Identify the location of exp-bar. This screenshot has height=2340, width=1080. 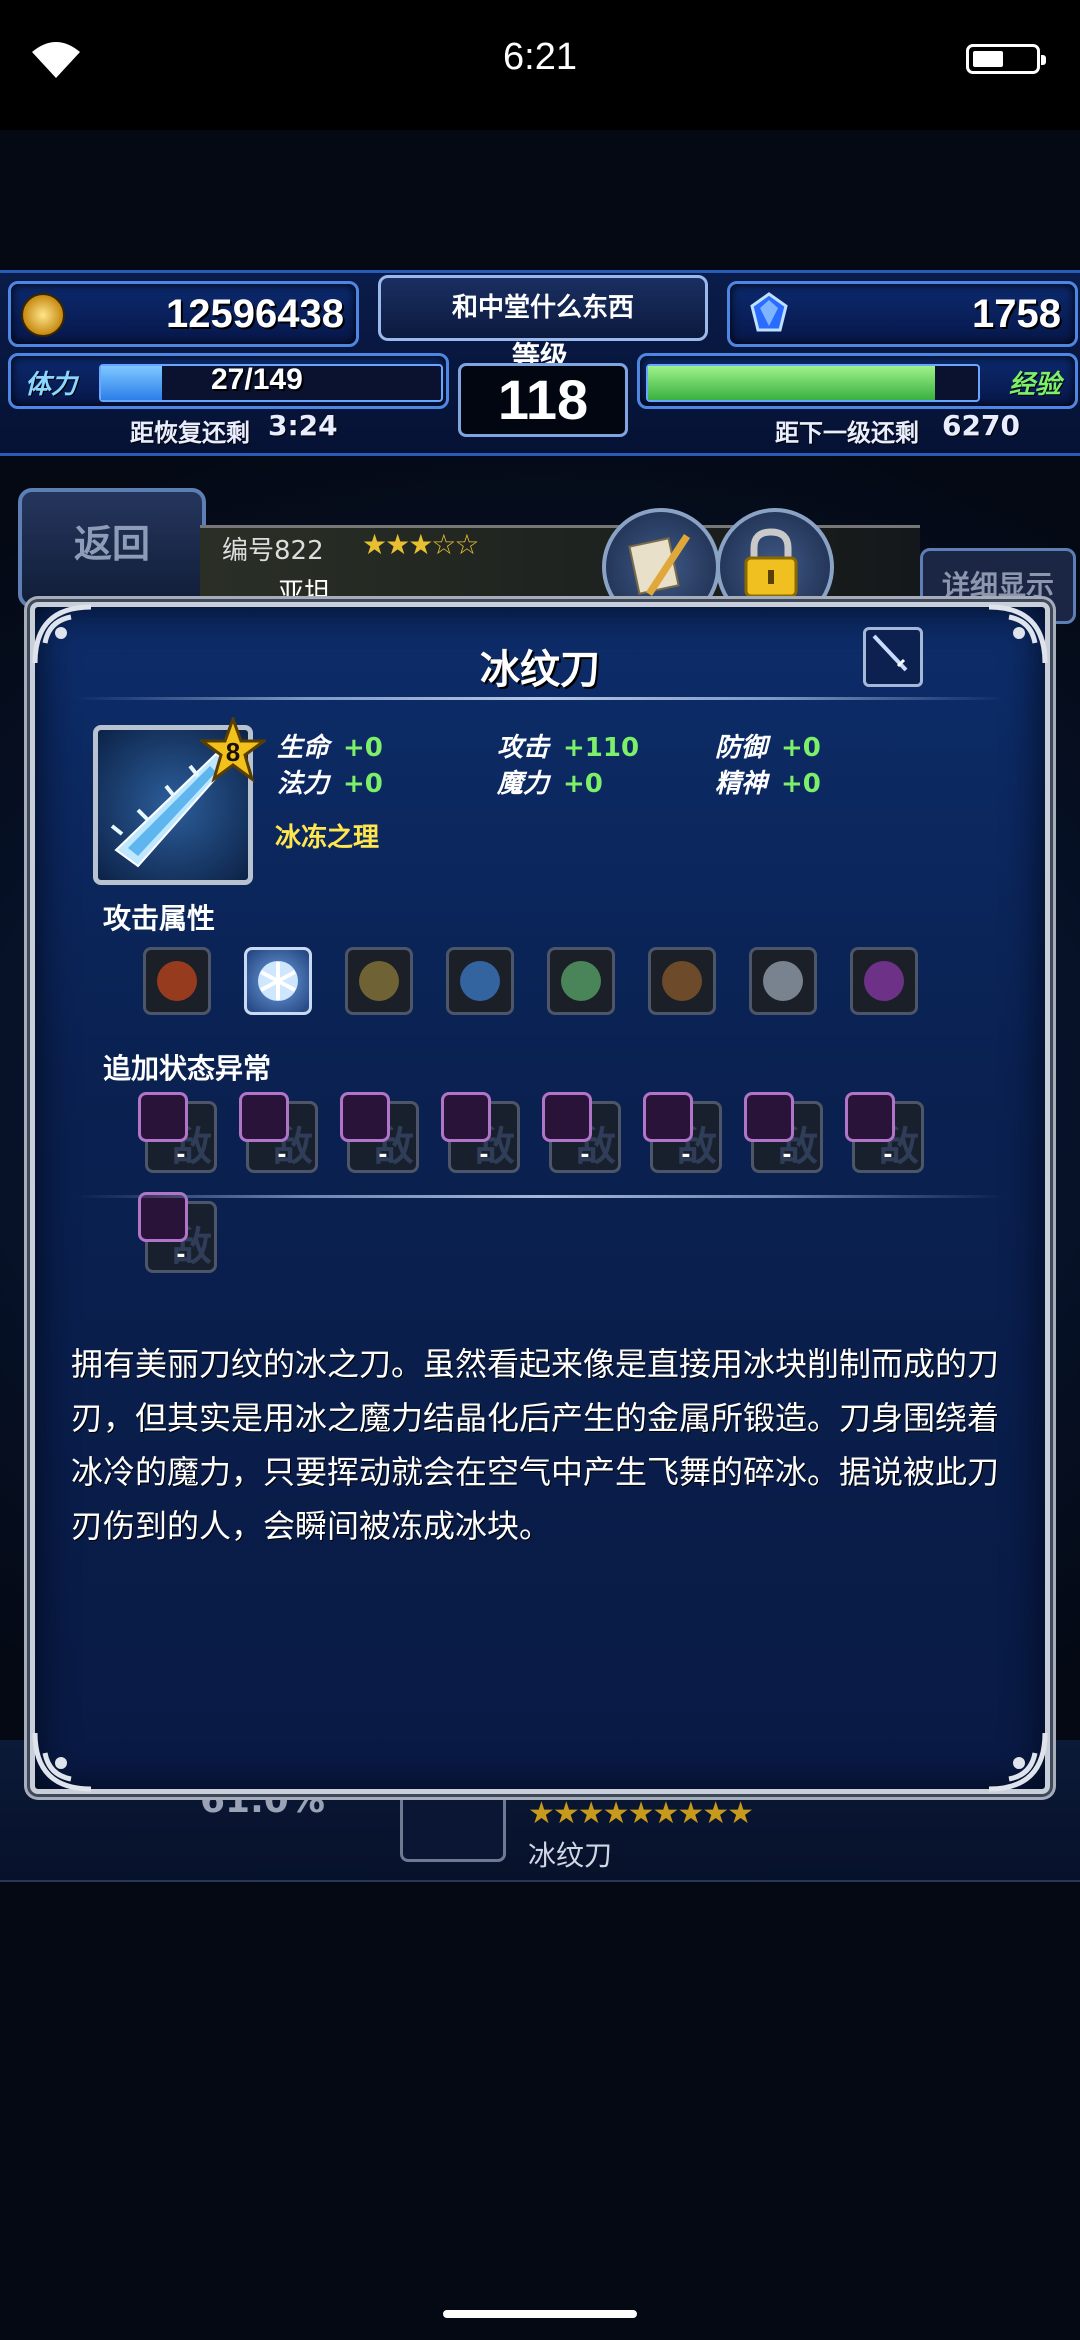
(813, 383).